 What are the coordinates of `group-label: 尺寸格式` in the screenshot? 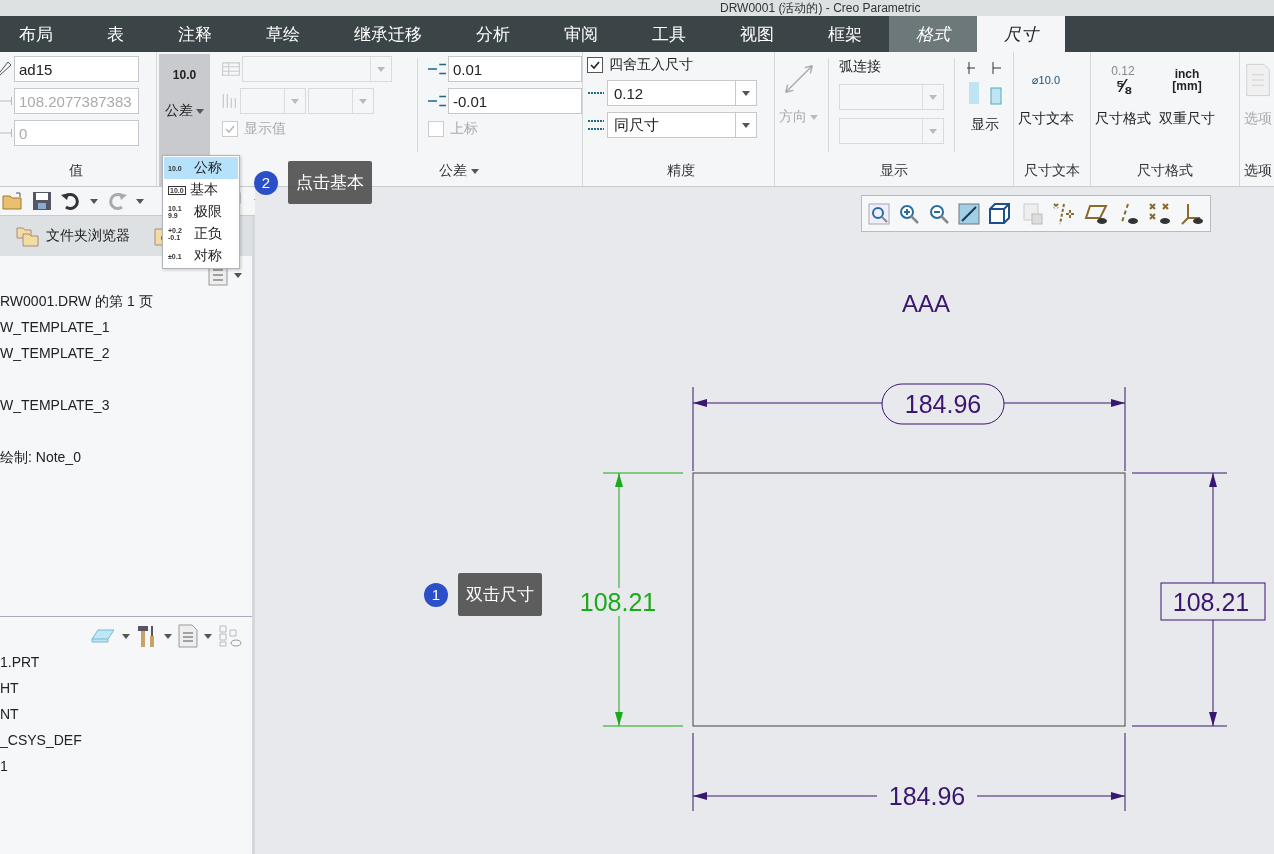 It's located at (1165, 171).